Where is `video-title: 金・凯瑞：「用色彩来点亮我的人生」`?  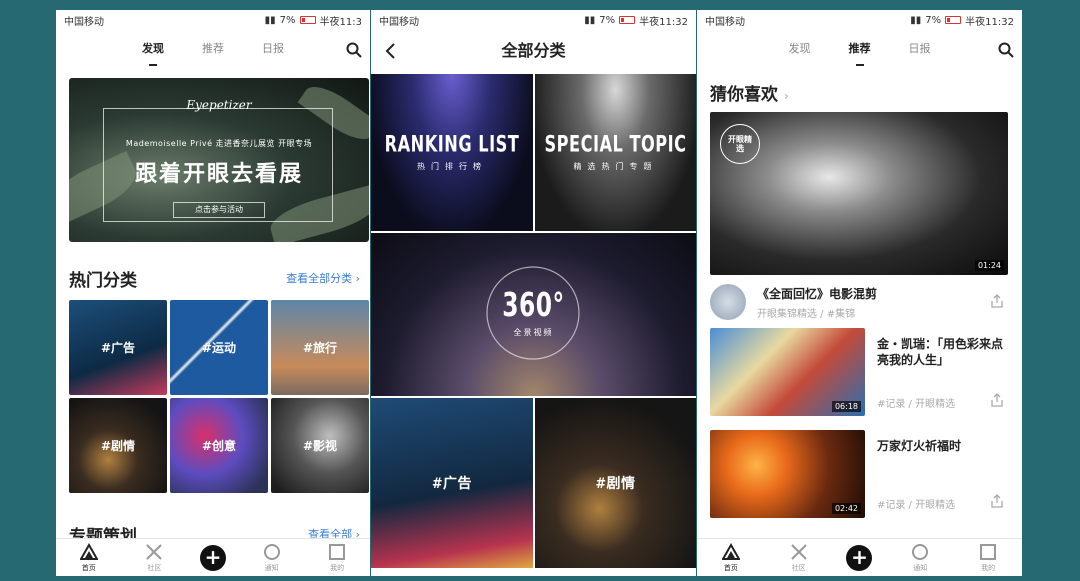 video-title: 金・凯瑞：「用色彩来点亮我的人生」 is located at coordinates (943, 352).